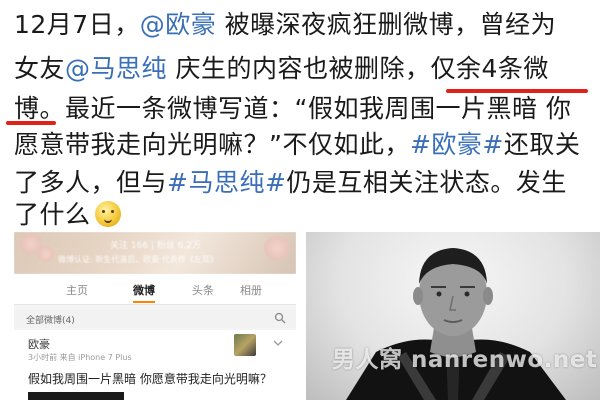 This screenshot has width=600, height=400. What do you see at coordinates (76, 396) in the screenshot?
I see `post-image-preview` at bounding box center [76, 396].